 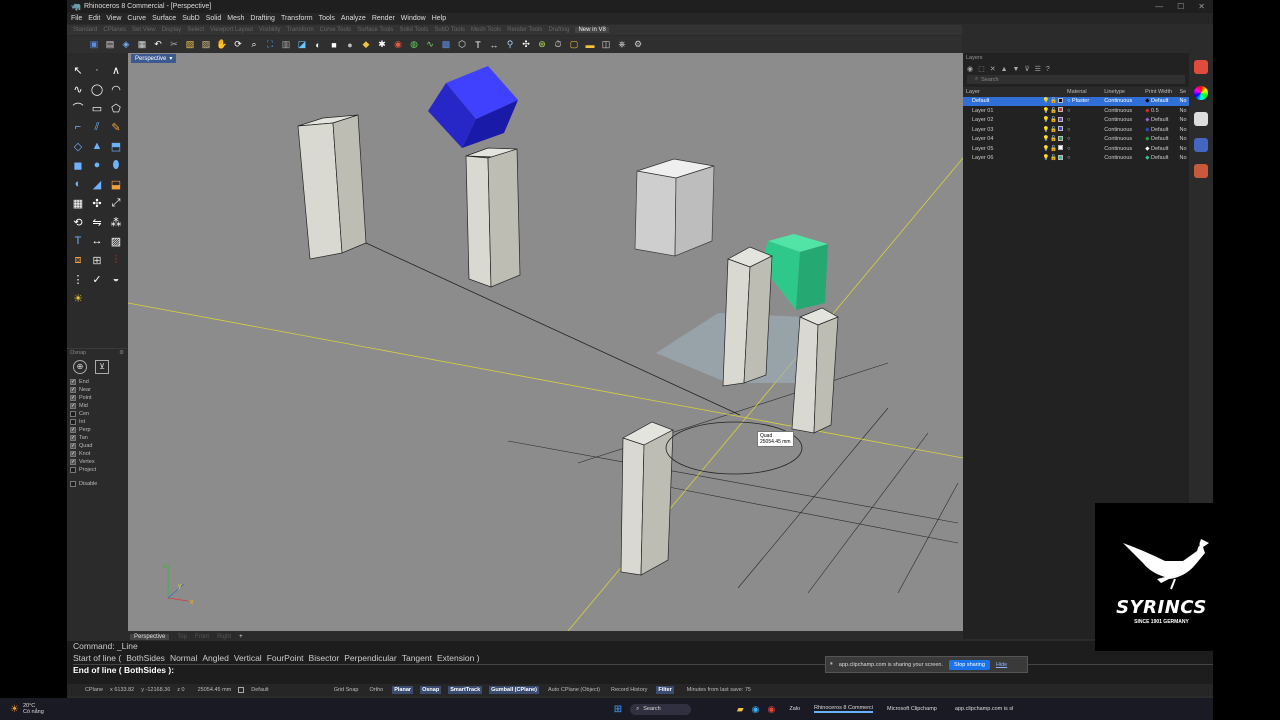 I want to click on display-mode-icon: ◐, so click(x=318, y=44).